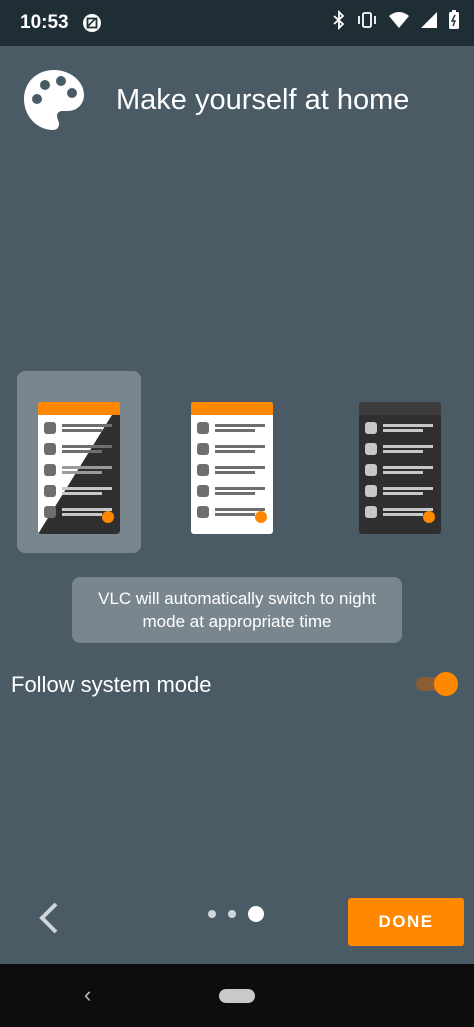 Image resolution: width=474 pixels, height=1027 pixels. What do you see at coordinates (400, 468) in the screenshot?
I see `theme-preview-dark` at bounding box center [400, 468].